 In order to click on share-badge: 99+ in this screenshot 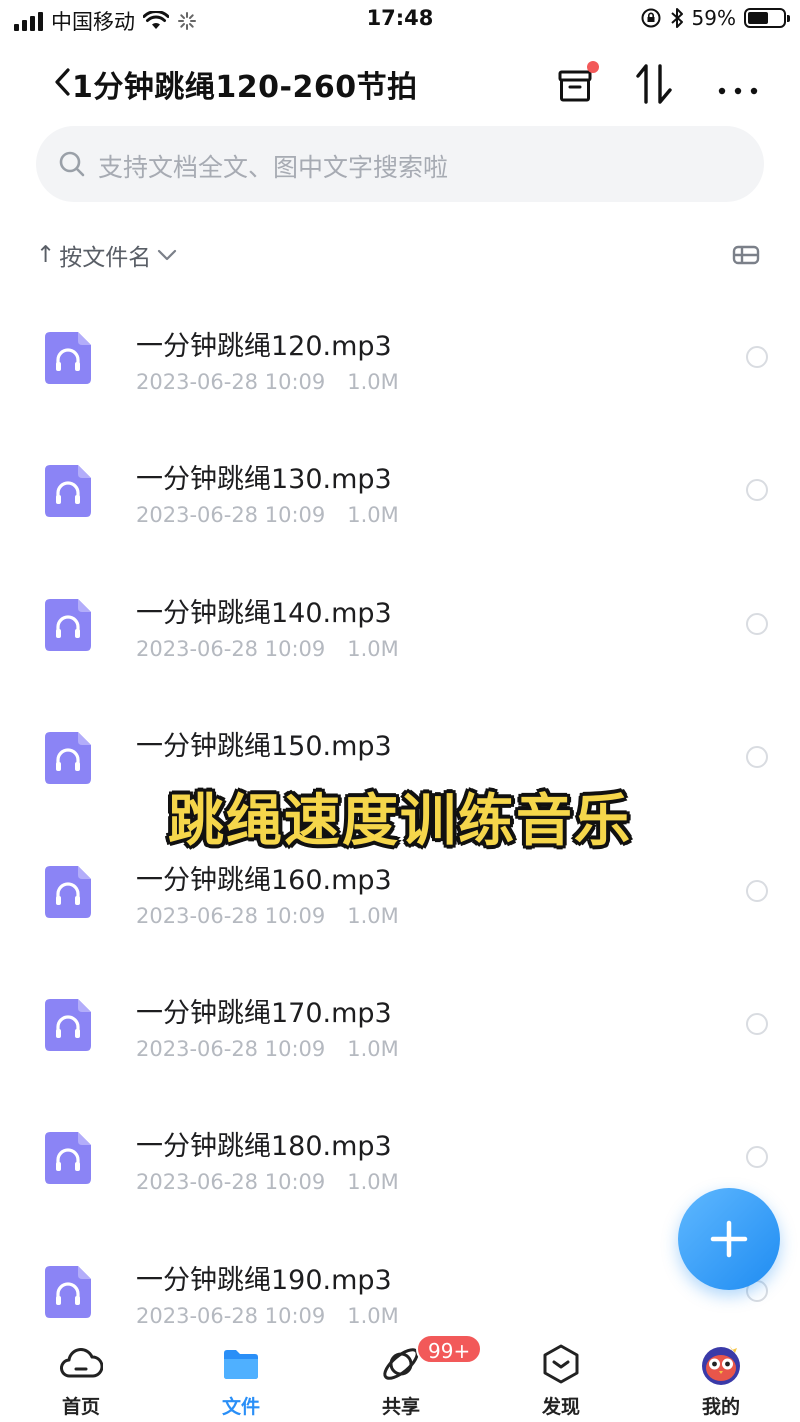, I will do `click(449, 1349)`.